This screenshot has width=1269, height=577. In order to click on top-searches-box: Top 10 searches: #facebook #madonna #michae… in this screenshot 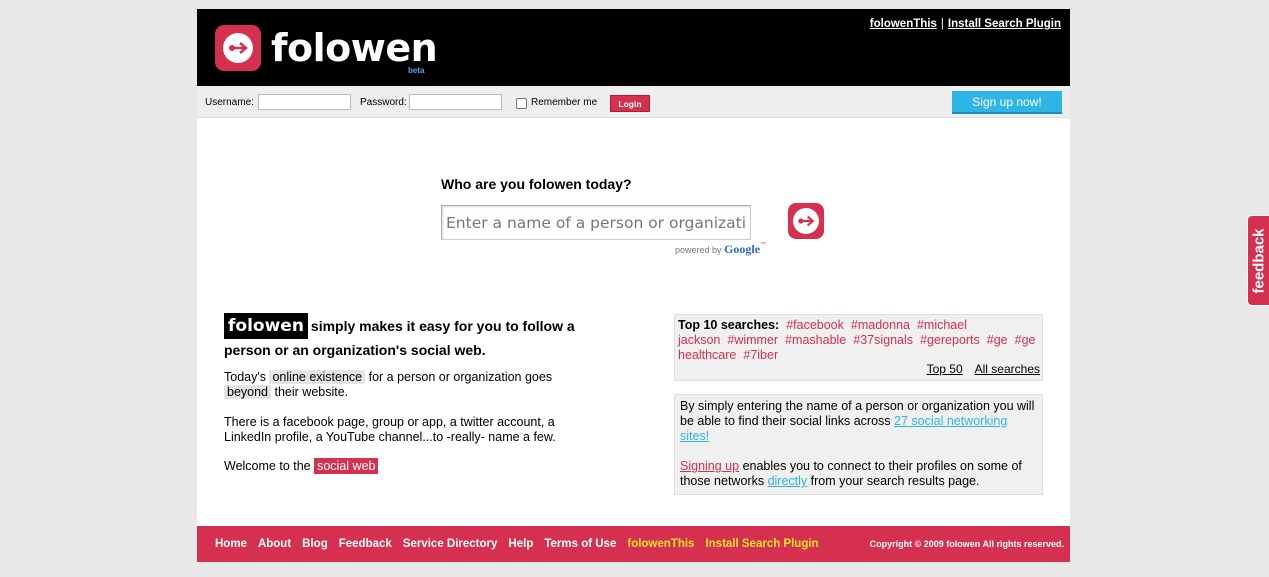, I will do `click(858, 347)`.